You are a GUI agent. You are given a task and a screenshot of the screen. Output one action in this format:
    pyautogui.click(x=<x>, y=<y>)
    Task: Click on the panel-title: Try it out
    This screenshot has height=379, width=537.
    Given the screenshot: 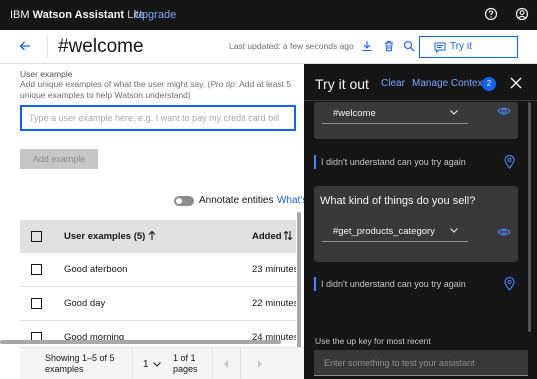 What is the action you would take?
    pyautogui.click(x=342, y=84)
    